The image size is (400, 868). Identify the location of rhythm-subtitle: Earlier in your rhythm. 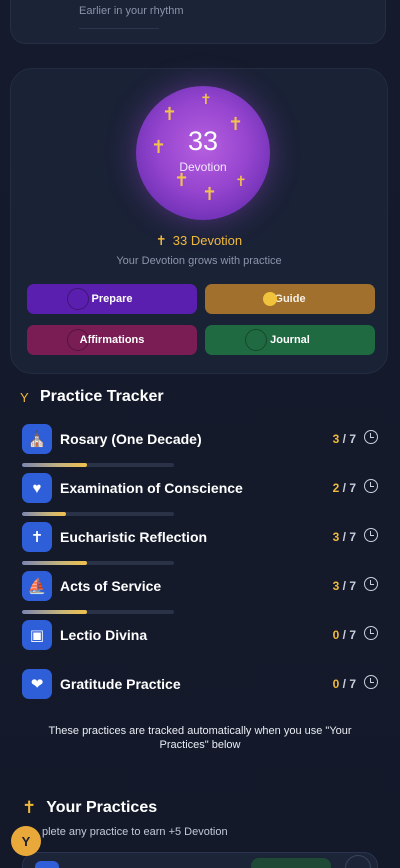
(131, 11).